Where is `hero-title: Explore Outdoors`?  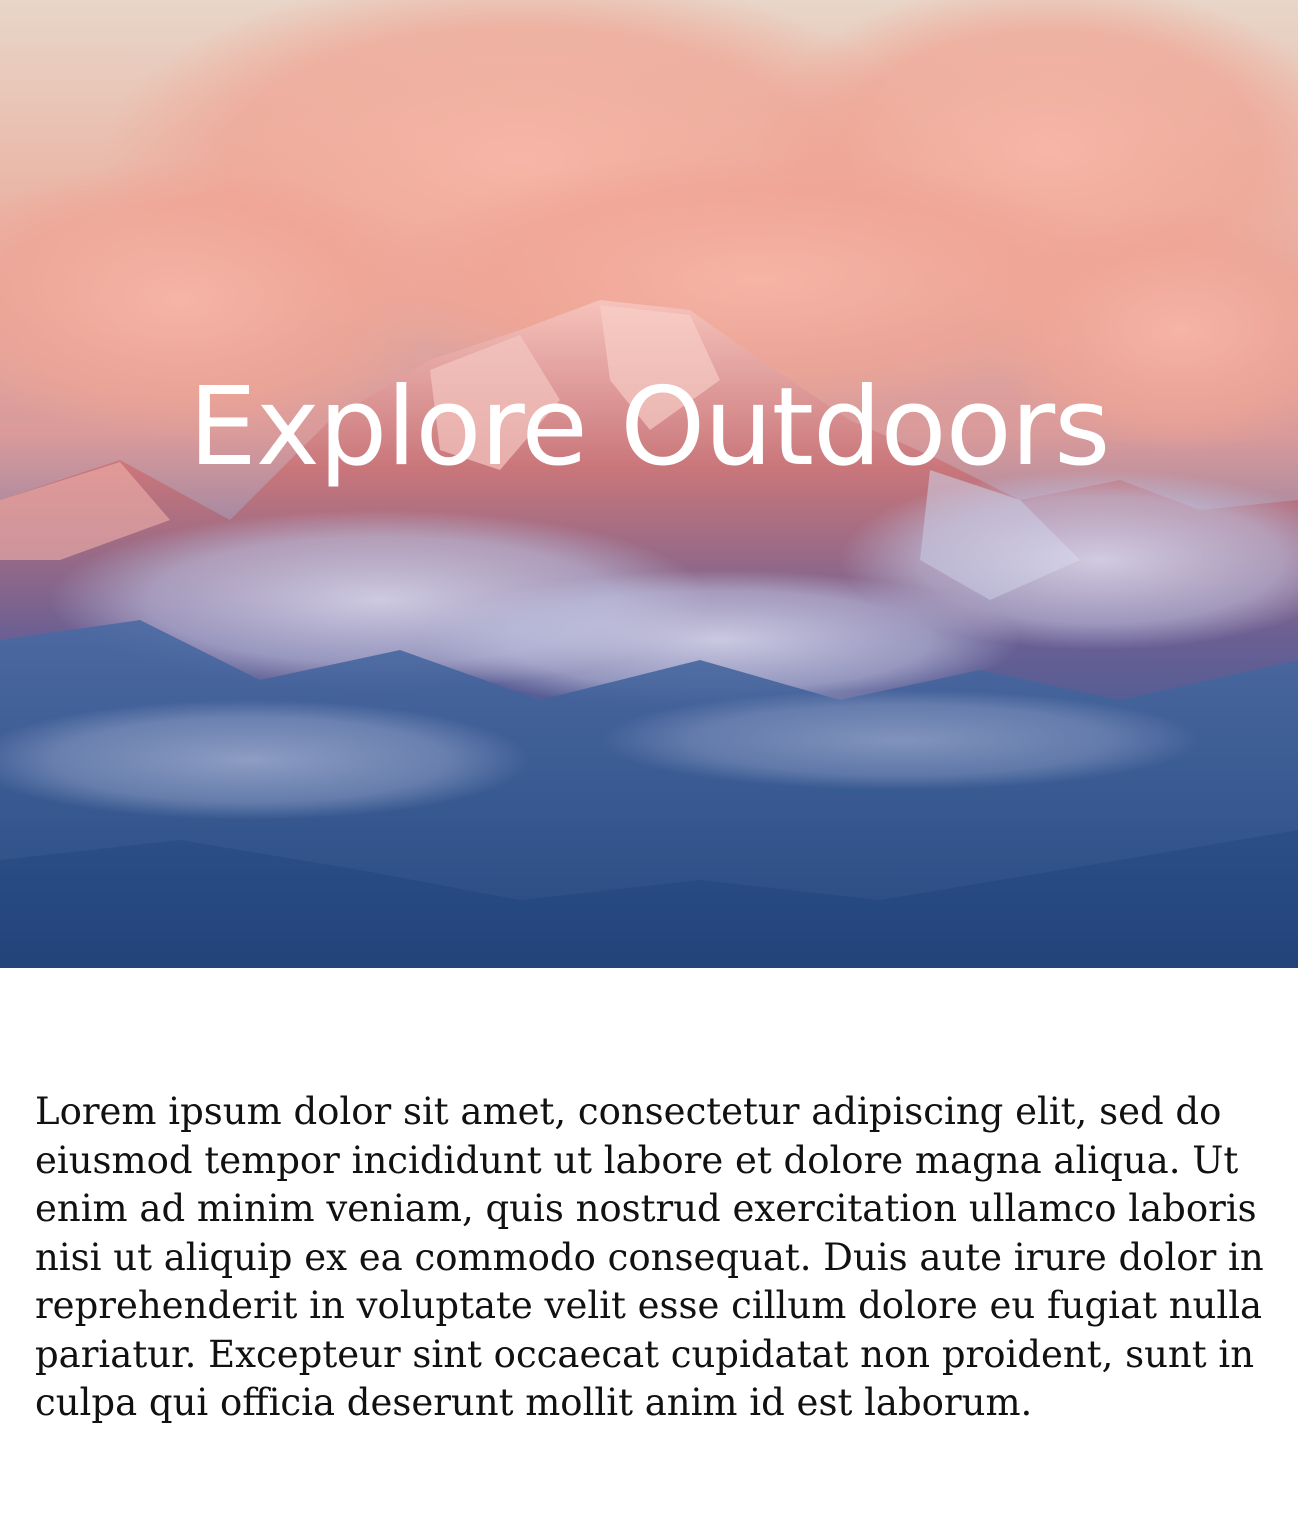
hero-title: Explore Outdoors is located at coordinates (649, 427).